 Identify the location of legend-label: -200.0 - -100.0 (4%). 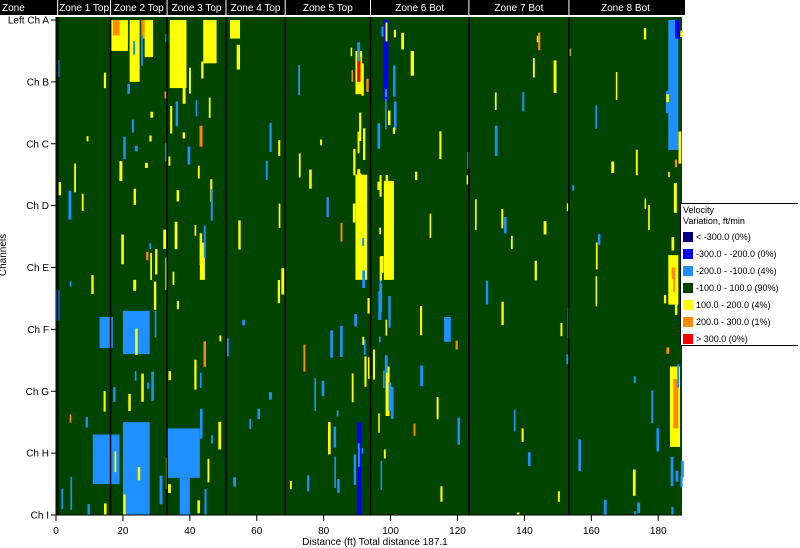
(736, 271).